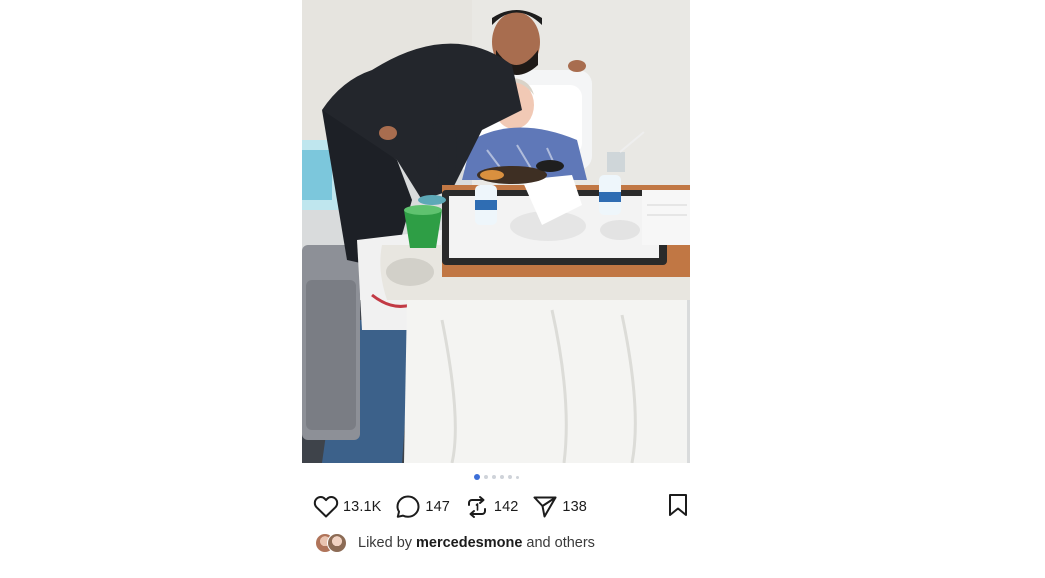  What do you see at coordinates (437, 507) in the screenshot?
I see `comment-count: 147` at bounding box center [437, 507].